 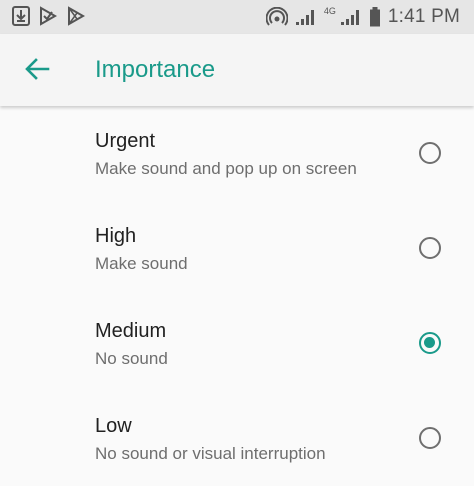 What do you see at coordinates (155, 69) in the screenshot?
I see `page-title: Importance` at bounding box center [155, 69].